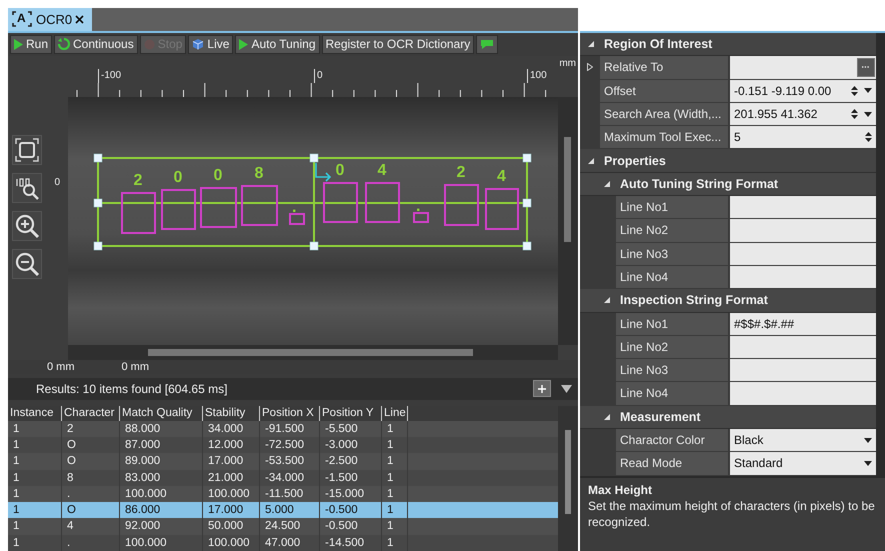  Describe the element at coordinates (803, 440) in the screenshot. I see `property-field: Black` at that location.